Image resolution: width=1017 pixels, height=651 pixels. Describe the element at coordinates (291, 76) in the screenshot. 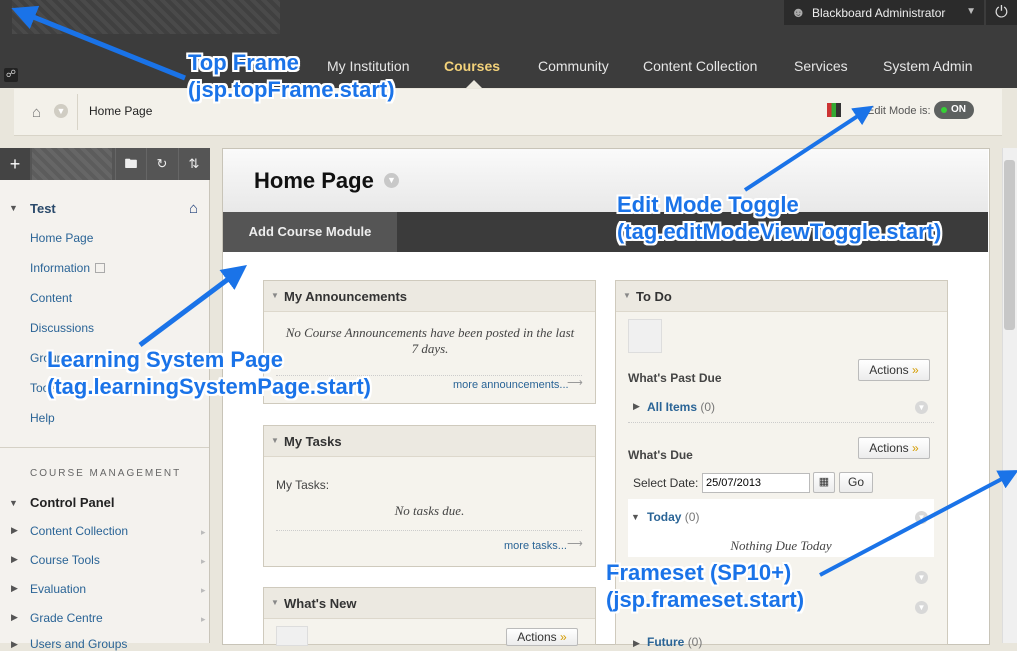

I see `annotation-top-frame: Top Frame (jsp.topFrame.start)` at that location.